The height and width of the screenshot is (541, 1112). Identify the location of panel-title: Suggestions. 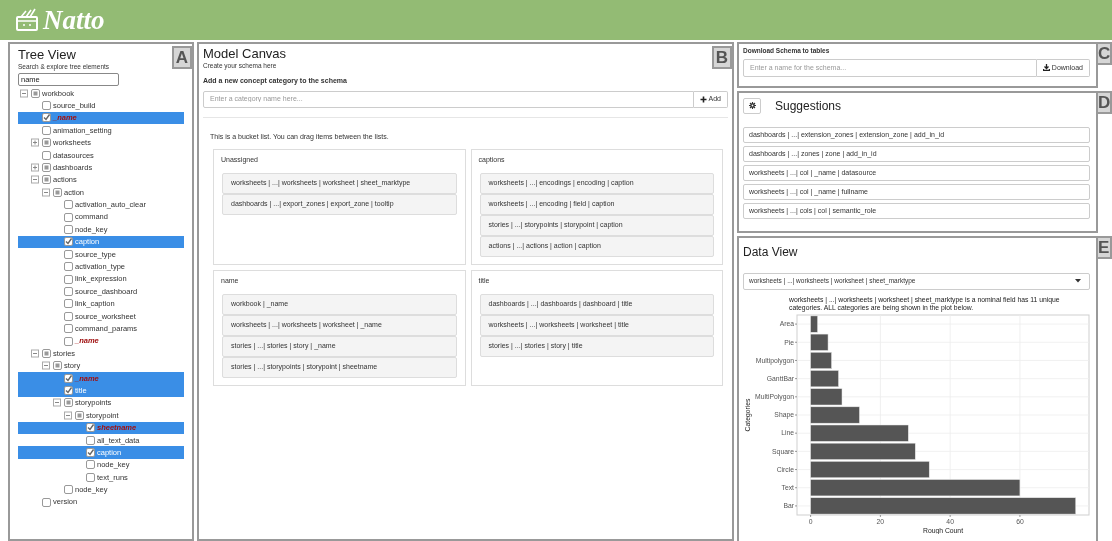
(808, 106).